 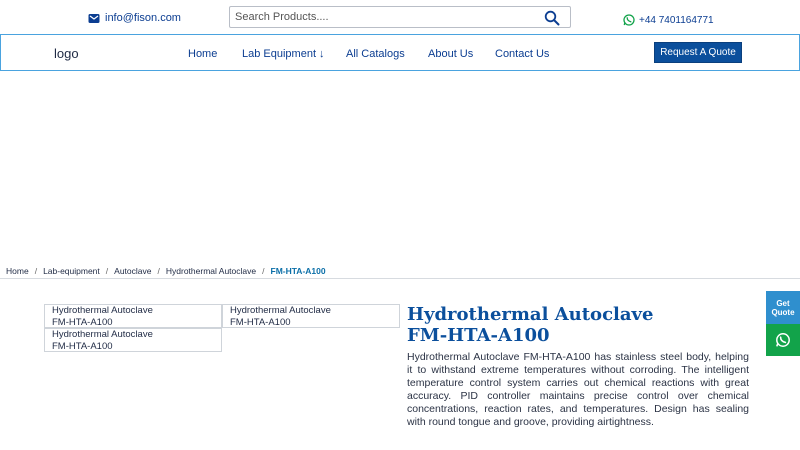 What do you see at coordinates (698, 52) in the screenshot?
I see `request-quote-button: Request A Quote` at bounding box center [698, 52].